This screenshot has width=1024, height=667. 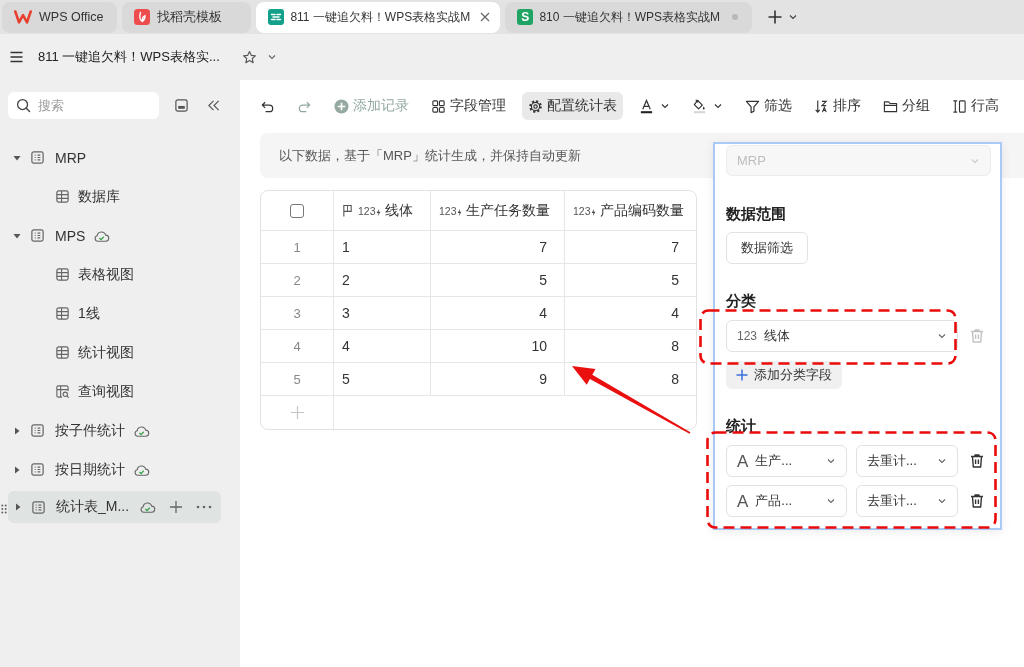 What do you see at coordinates (114, 391) in the screenshot?
I see `tree-item: 查询视图` at bounding box center [114, 391].